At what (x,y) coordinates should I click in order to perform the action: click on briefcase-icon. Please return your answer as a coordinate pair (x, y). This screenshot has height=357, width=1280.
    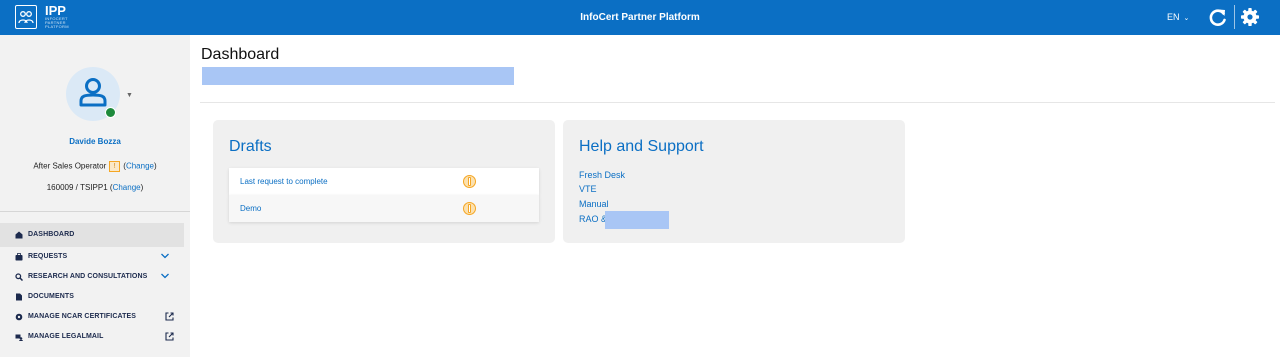
    Looking at the image, I should click on (19, 257).